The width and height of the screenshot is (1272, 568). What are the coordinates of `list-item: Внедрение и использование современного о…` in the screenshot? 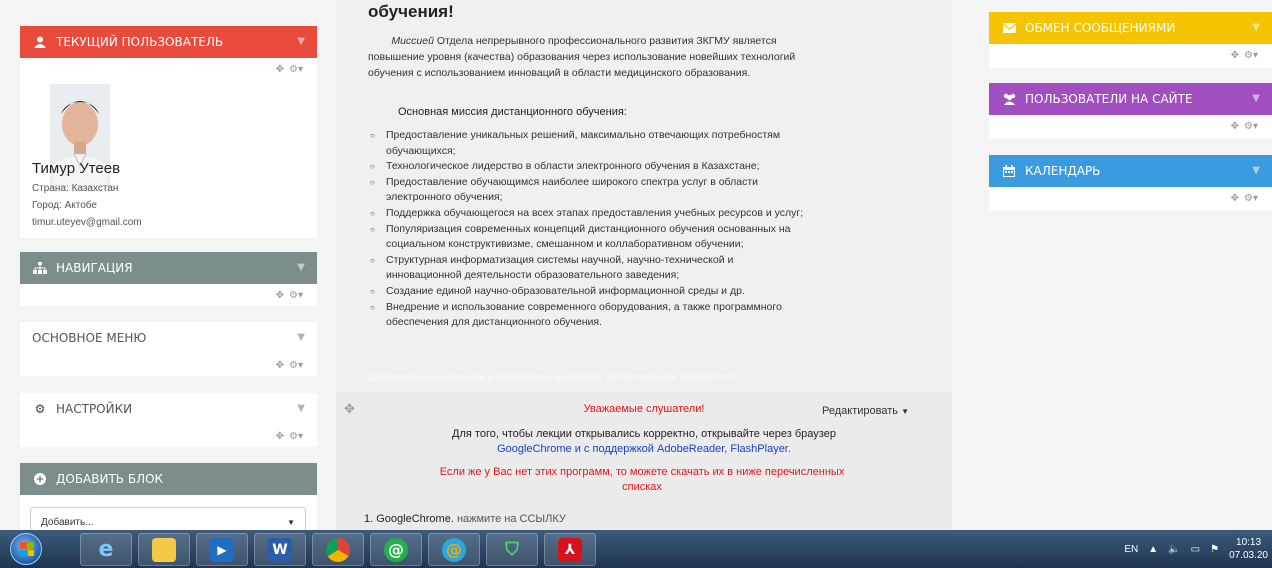 It's located at (590, 315).